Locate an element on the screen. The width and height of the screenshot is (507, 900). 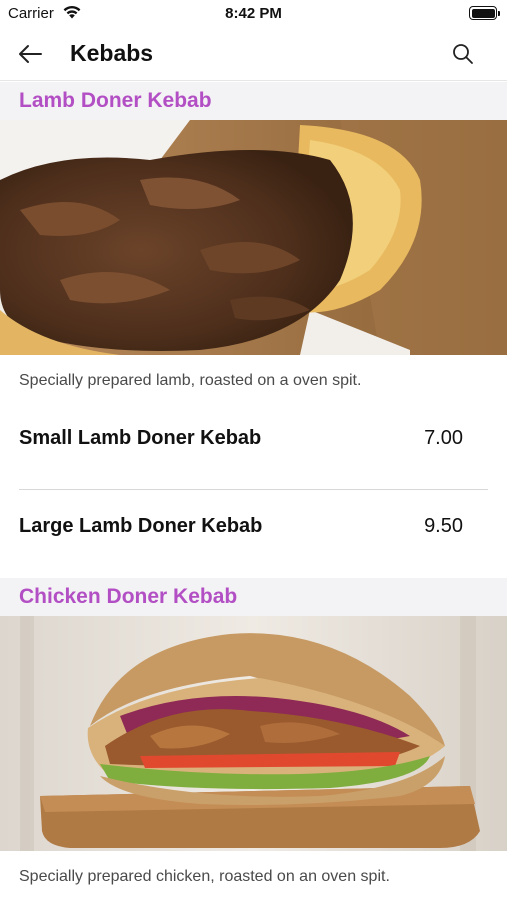
back-button is located at coordinates (30, 54).